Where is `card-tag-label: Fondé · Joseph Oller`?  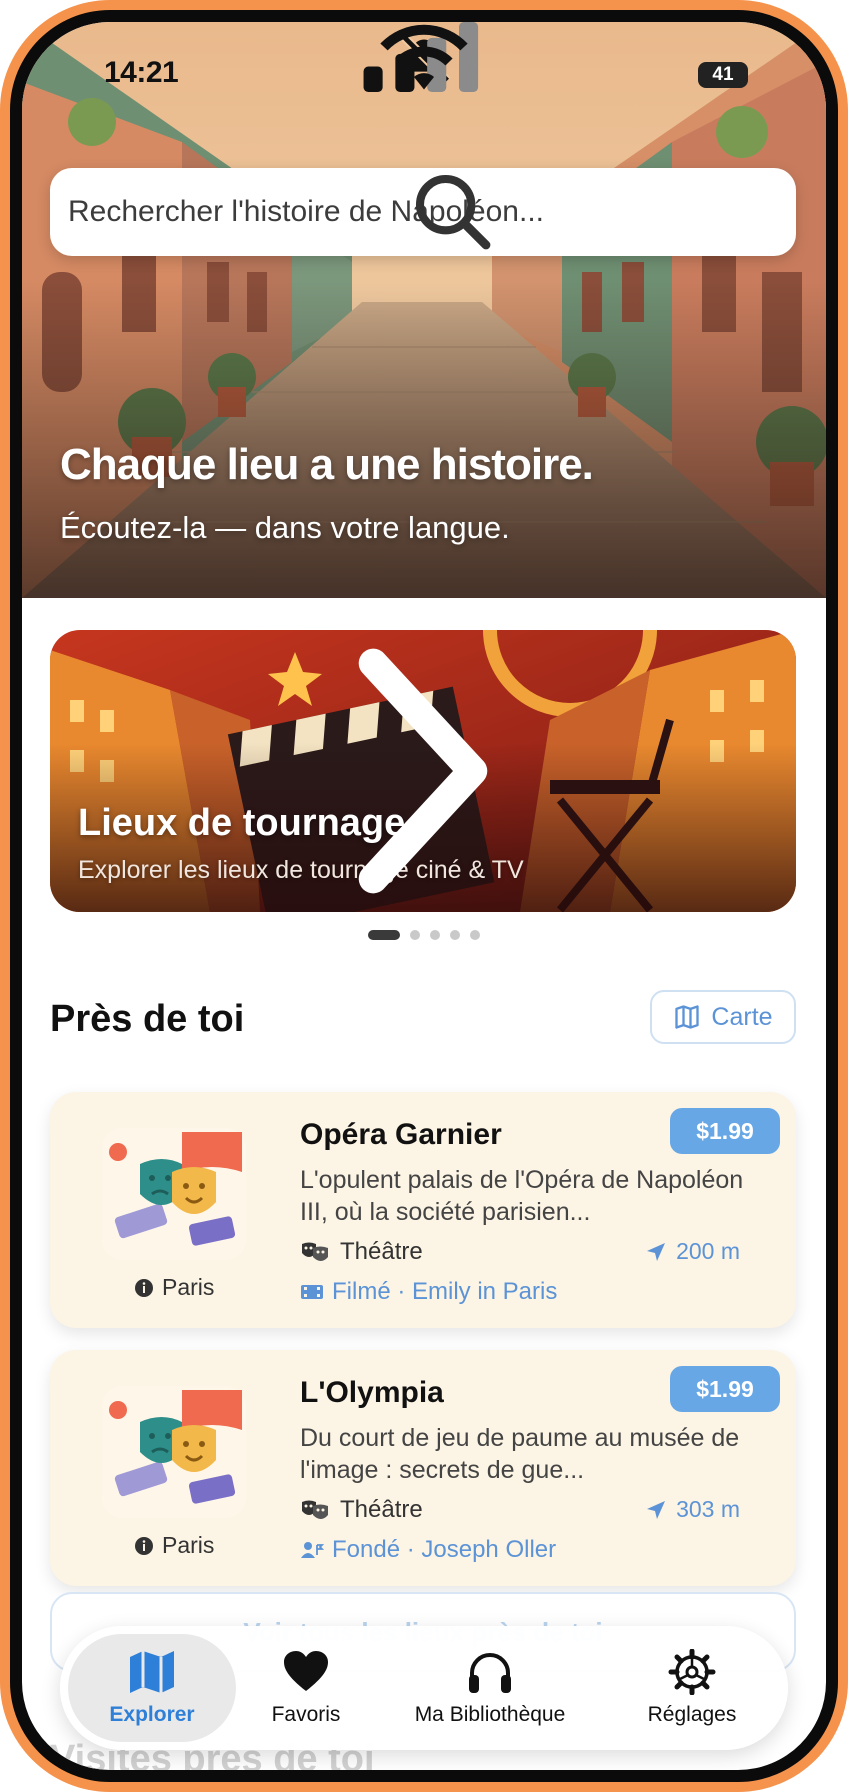 card-tag-label: Fondé · Joseph Oller is located at coordinates (444, 1549).